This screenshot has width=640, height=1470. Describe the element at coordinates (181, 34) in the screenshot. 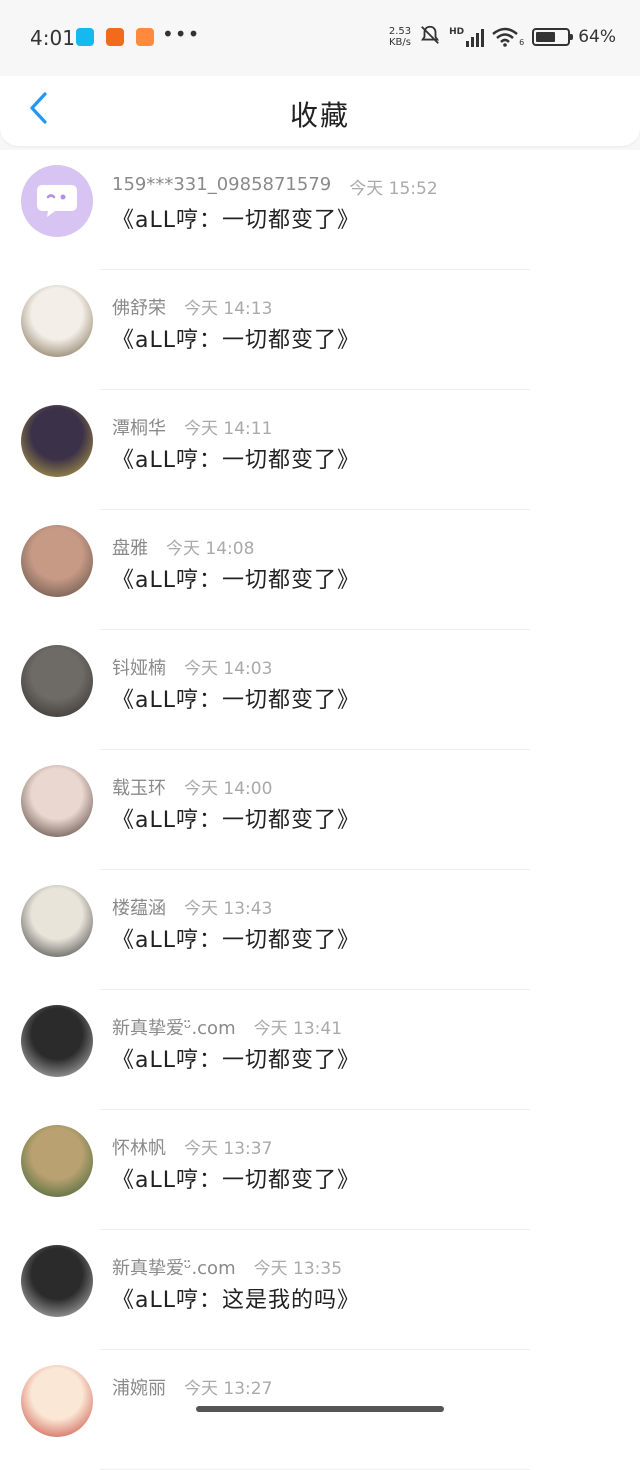

I see `more-notifications-icon: •••` at that location.